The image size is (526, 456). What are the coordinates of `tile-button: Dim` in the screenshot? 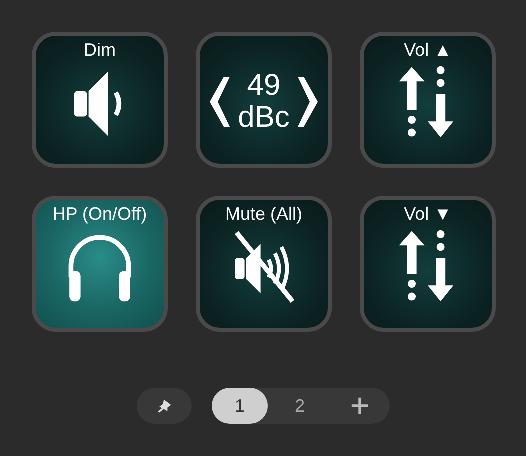 It's located at (100, 100).